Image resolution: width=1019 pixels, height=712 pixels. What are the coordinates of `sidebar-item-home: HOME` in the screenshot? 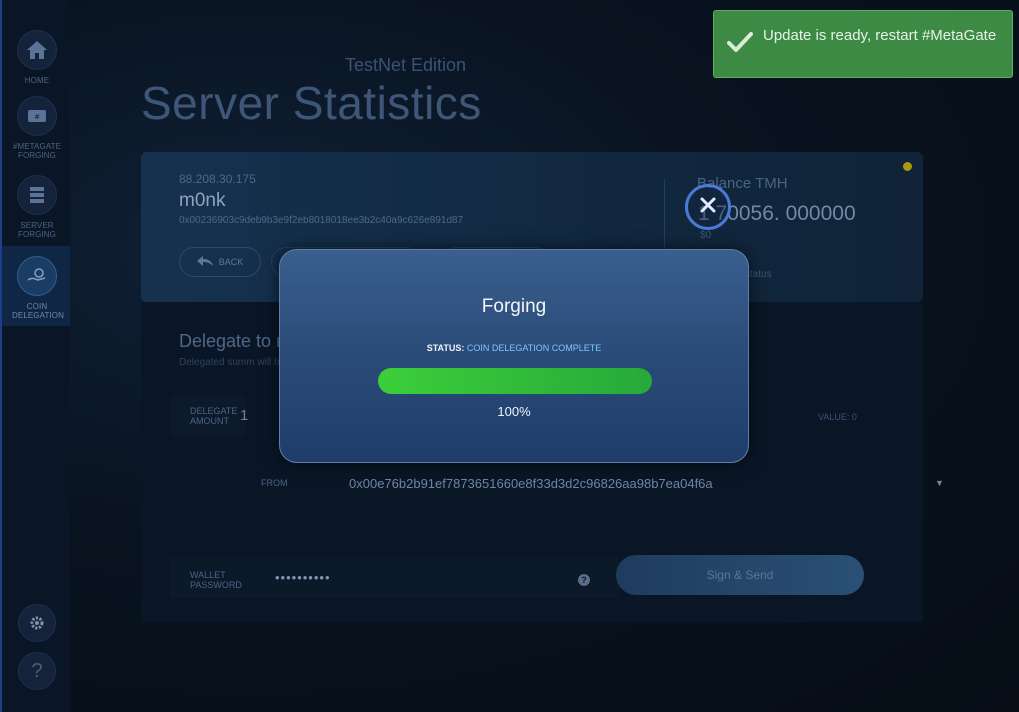 It's located at (37, 57).